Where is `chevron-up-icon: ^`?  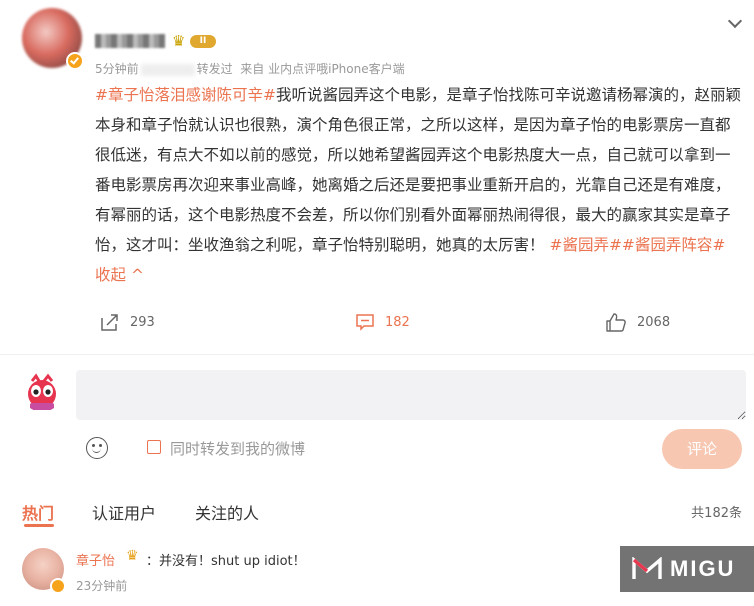
chevron-up-icon: ^ is located at coordinates (137, 275).